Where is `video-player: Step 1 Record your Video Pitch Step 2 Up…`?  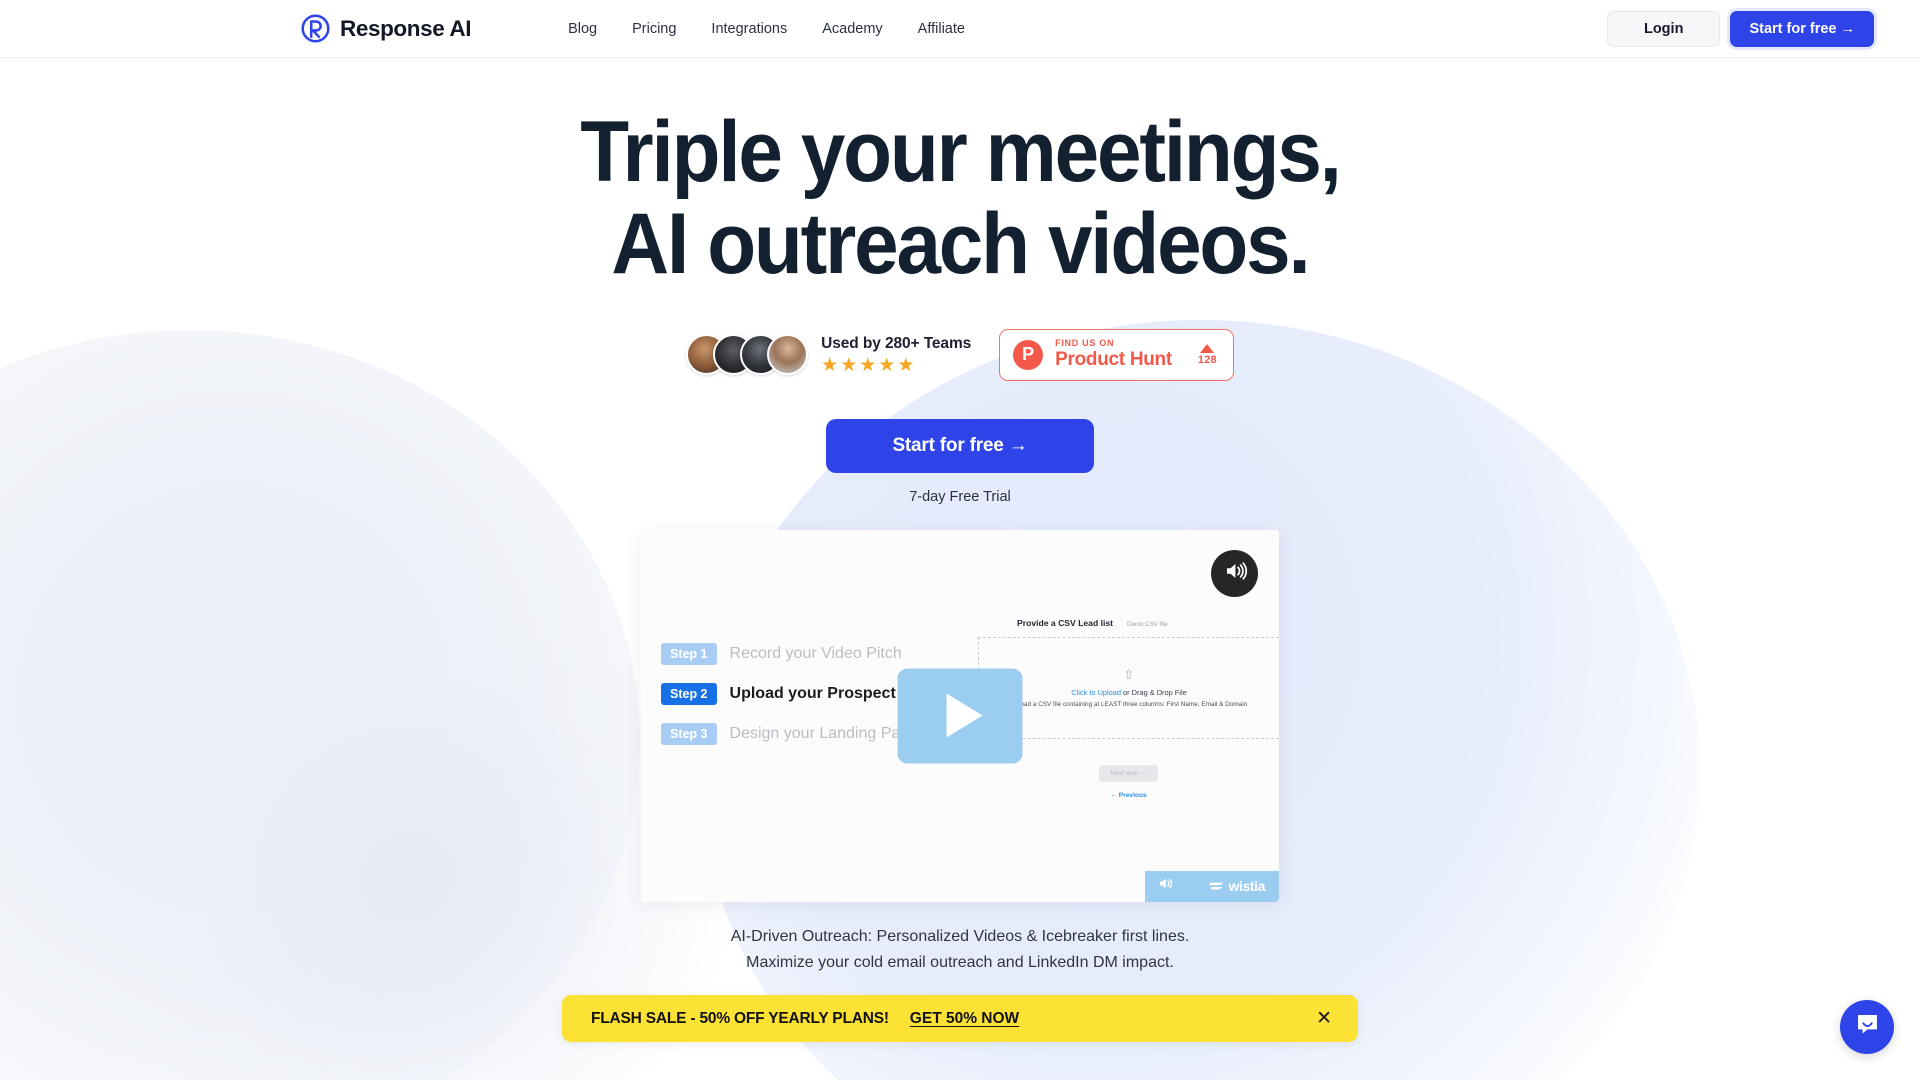 video-player: Step 1 Record your Video Pitch Step 2 Up… is located at coordinates (960, 715).